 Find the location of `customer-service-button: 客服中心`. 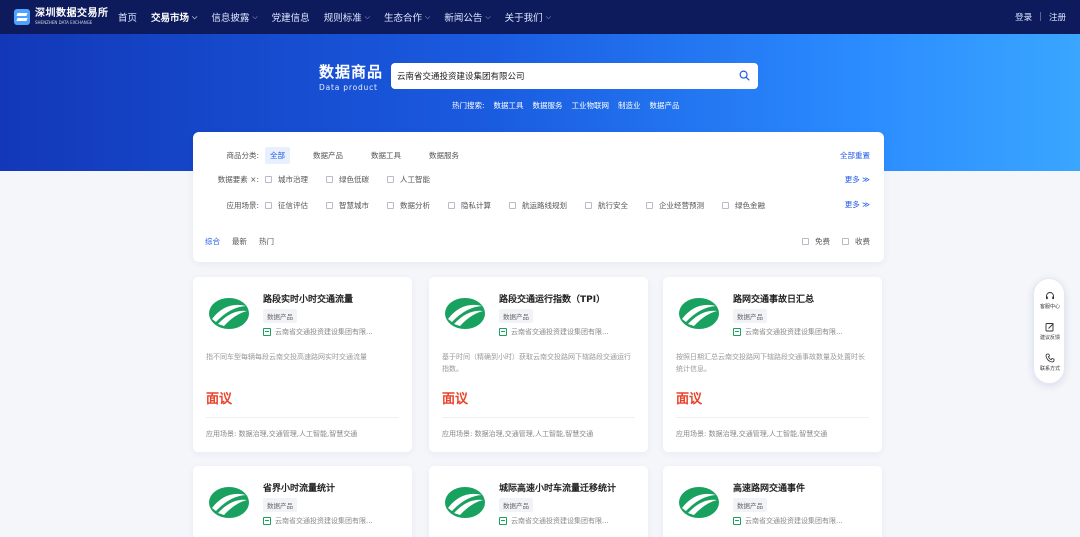

customer-service-button: 客服中心 is located at coordinates (1050, 300).